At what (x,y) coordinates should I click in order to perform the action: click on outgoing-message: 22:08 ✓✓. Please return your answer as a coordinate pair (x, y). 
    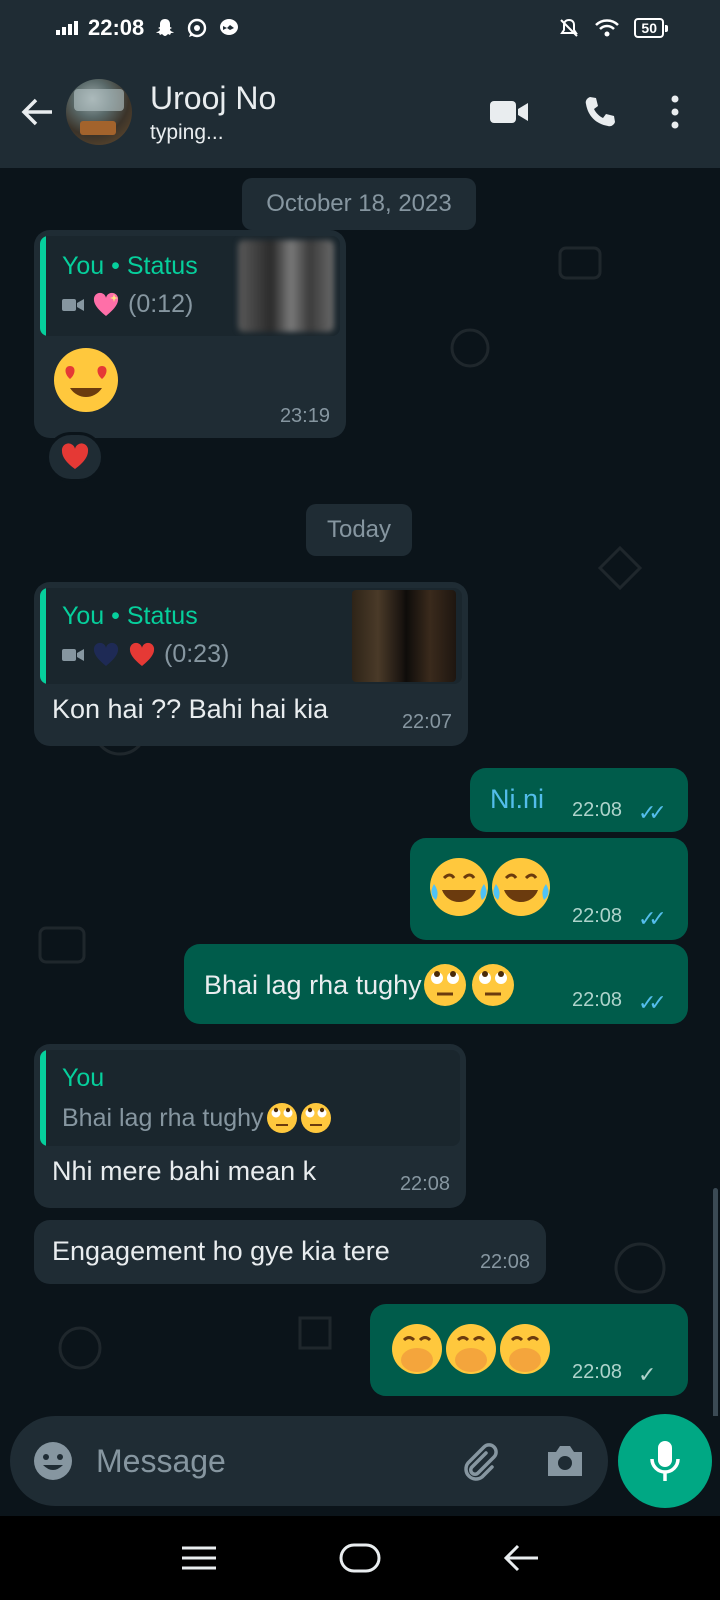
    Looking at the image, I should click on (549, 889).